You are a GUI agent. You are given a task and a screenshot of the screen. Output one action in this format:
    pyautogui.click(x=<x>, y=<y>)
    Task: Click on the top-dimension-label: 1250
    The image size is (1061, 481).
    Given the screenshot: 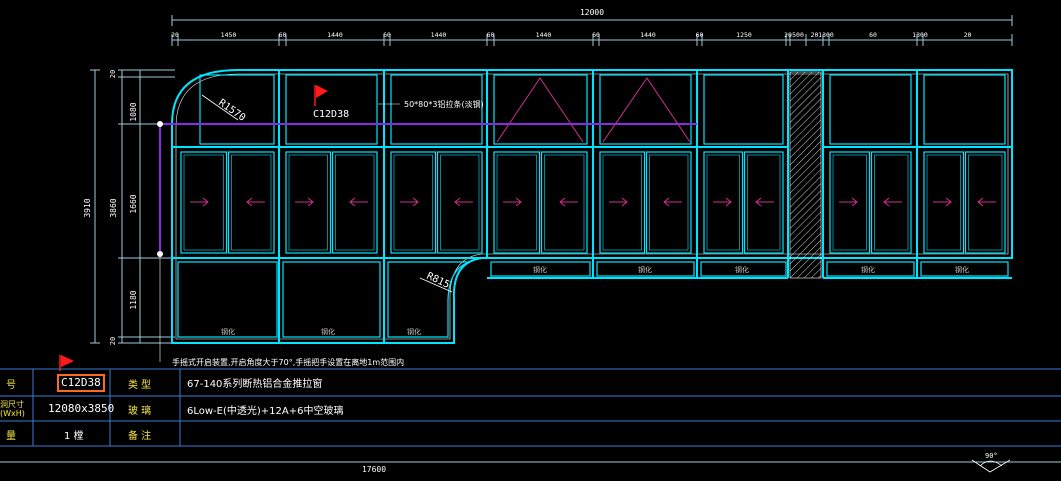 What is the action you would take?
    pyautogui.click(x=744, y=35)
    